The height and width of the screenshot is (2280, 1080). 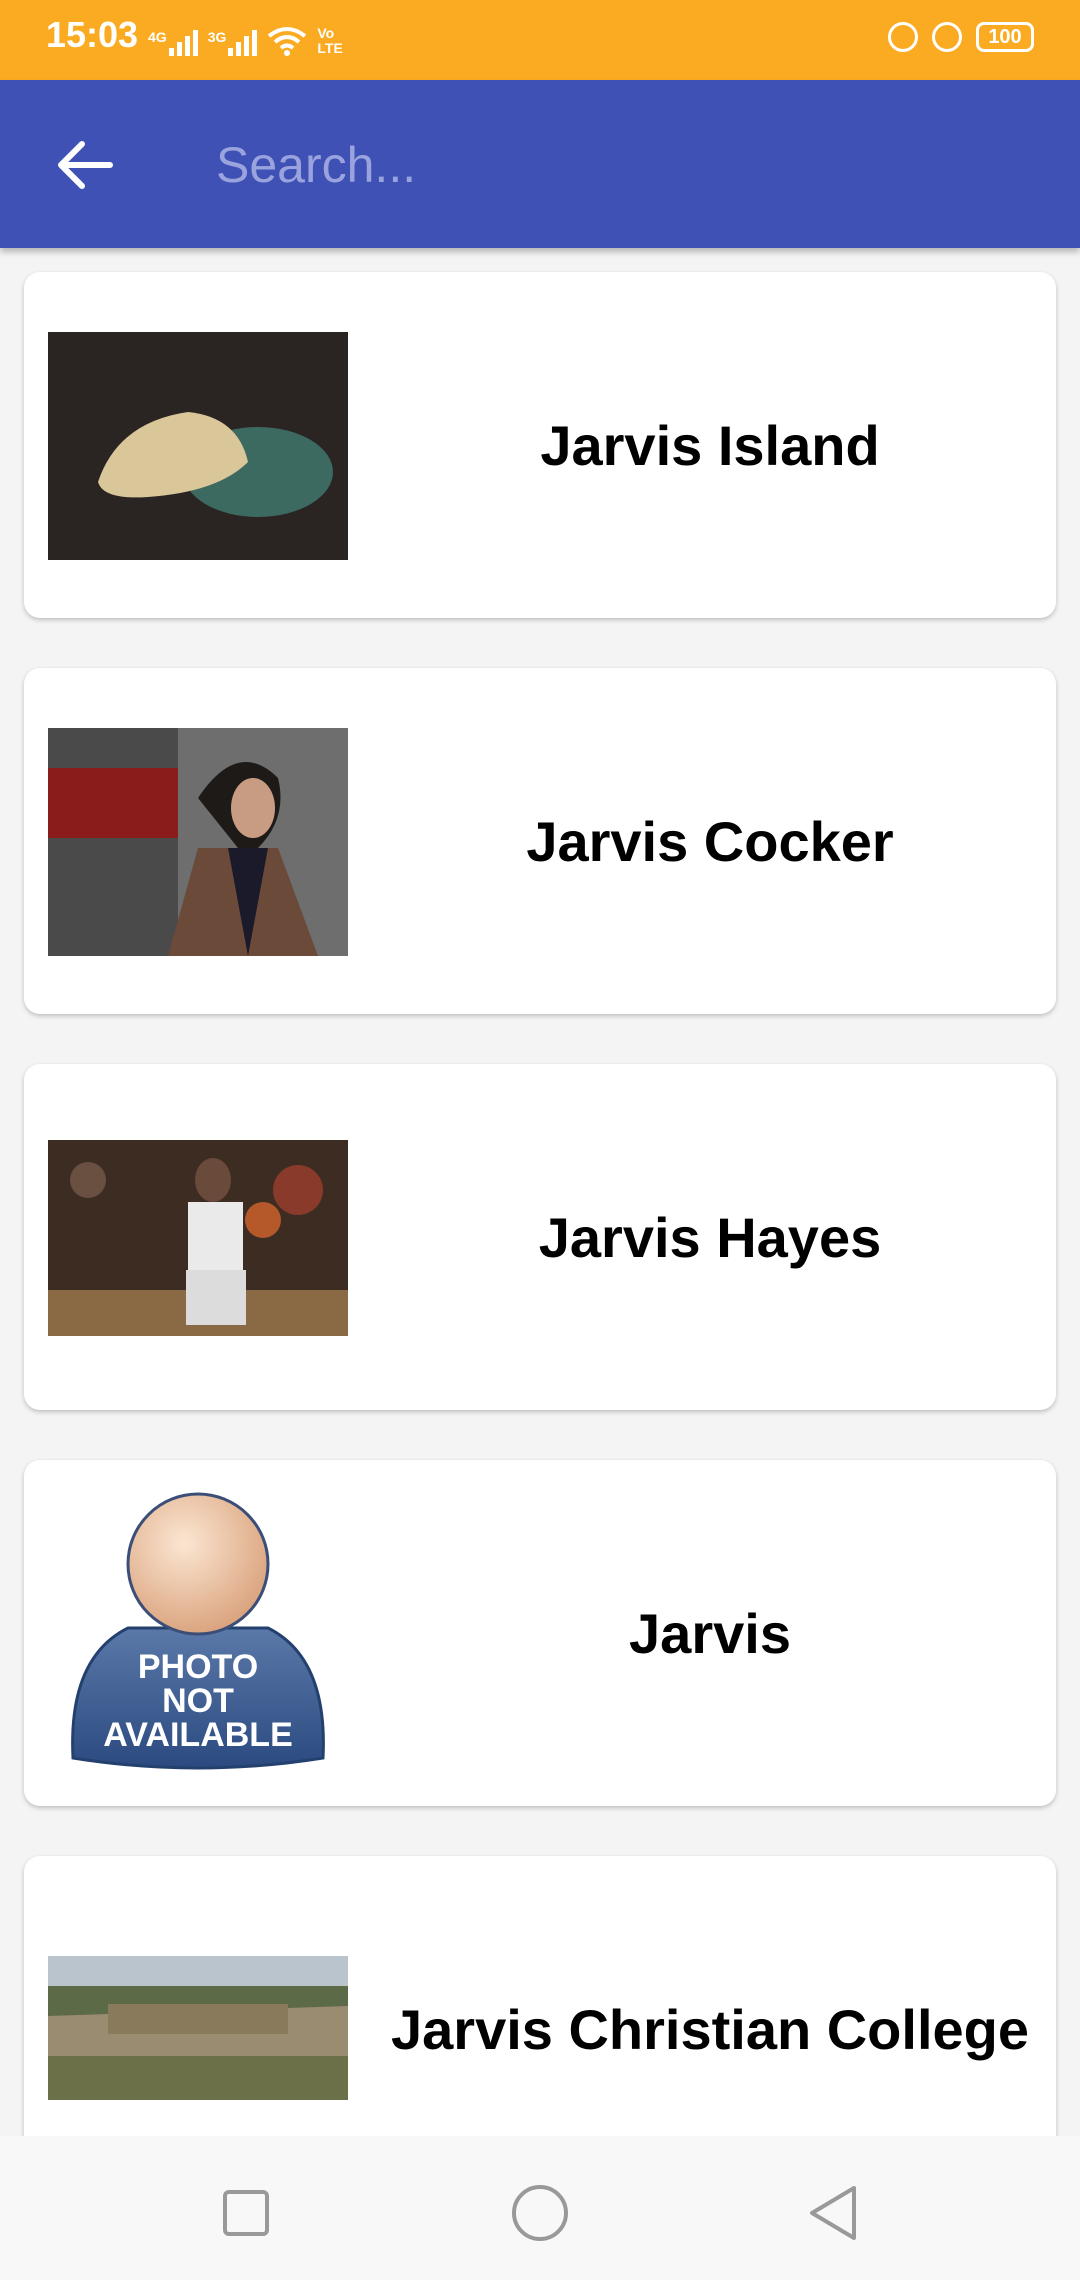 I want to click on status-right-icons: 100, so click(x=961, y=37).